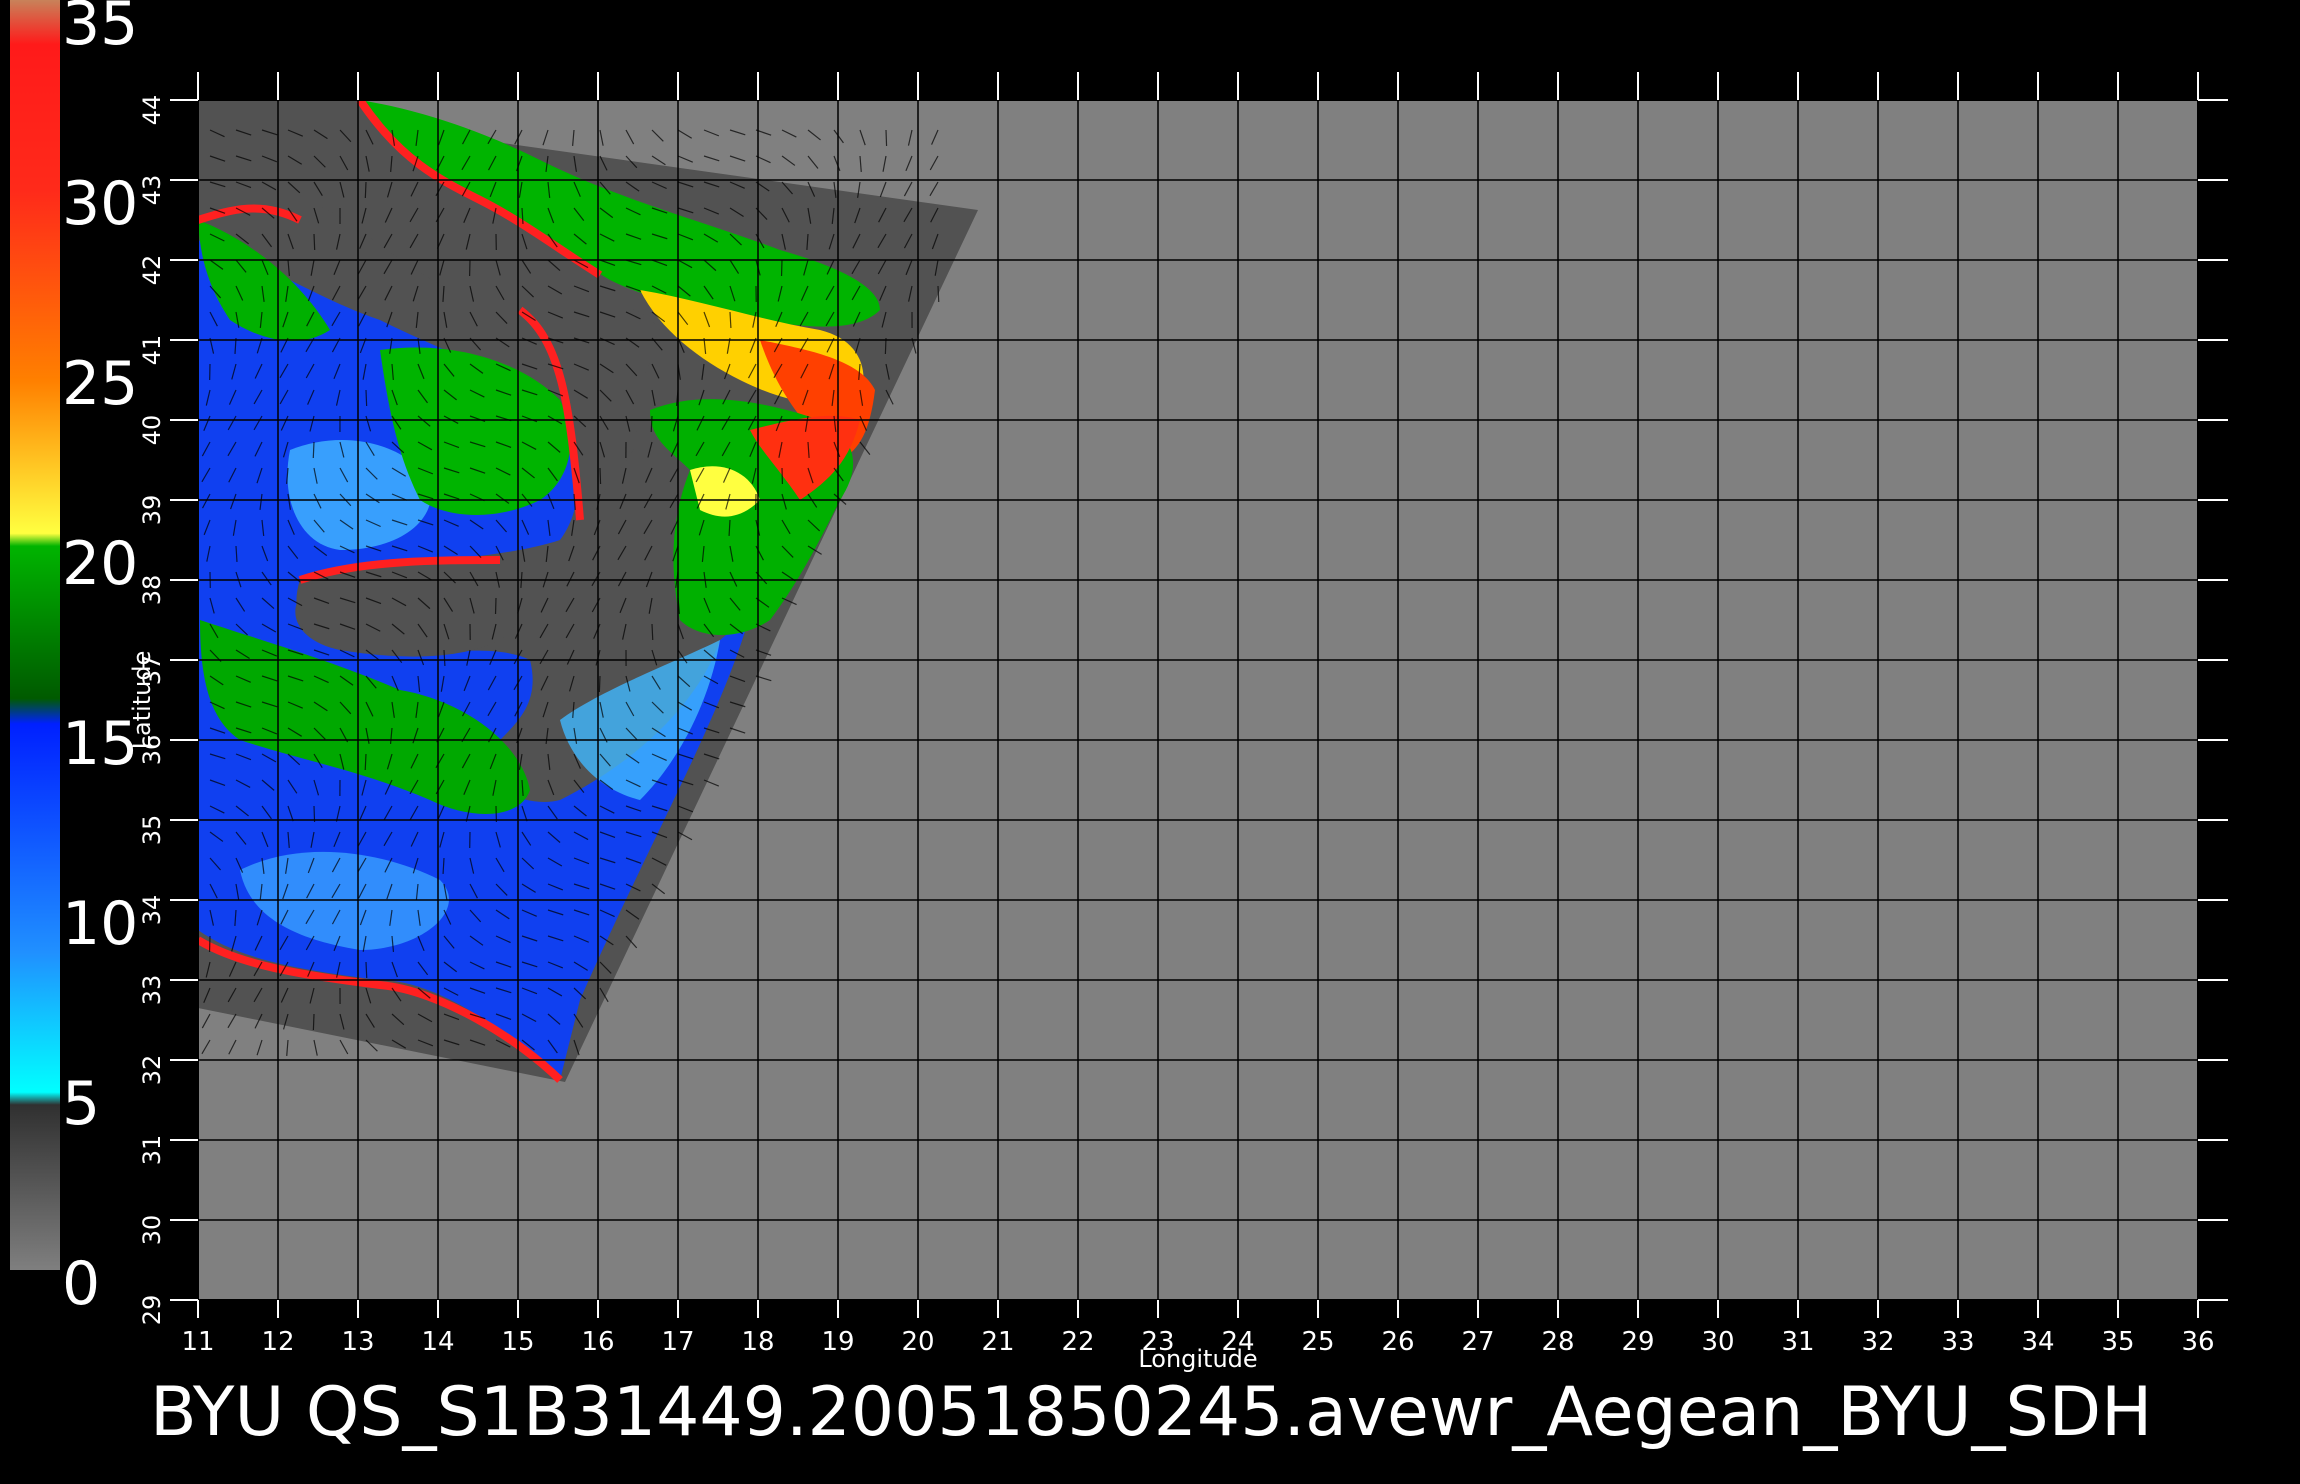  Describe the element at coordinates (152, 990) in the screenshot. I see `lat-tick-label: 33` at that location.